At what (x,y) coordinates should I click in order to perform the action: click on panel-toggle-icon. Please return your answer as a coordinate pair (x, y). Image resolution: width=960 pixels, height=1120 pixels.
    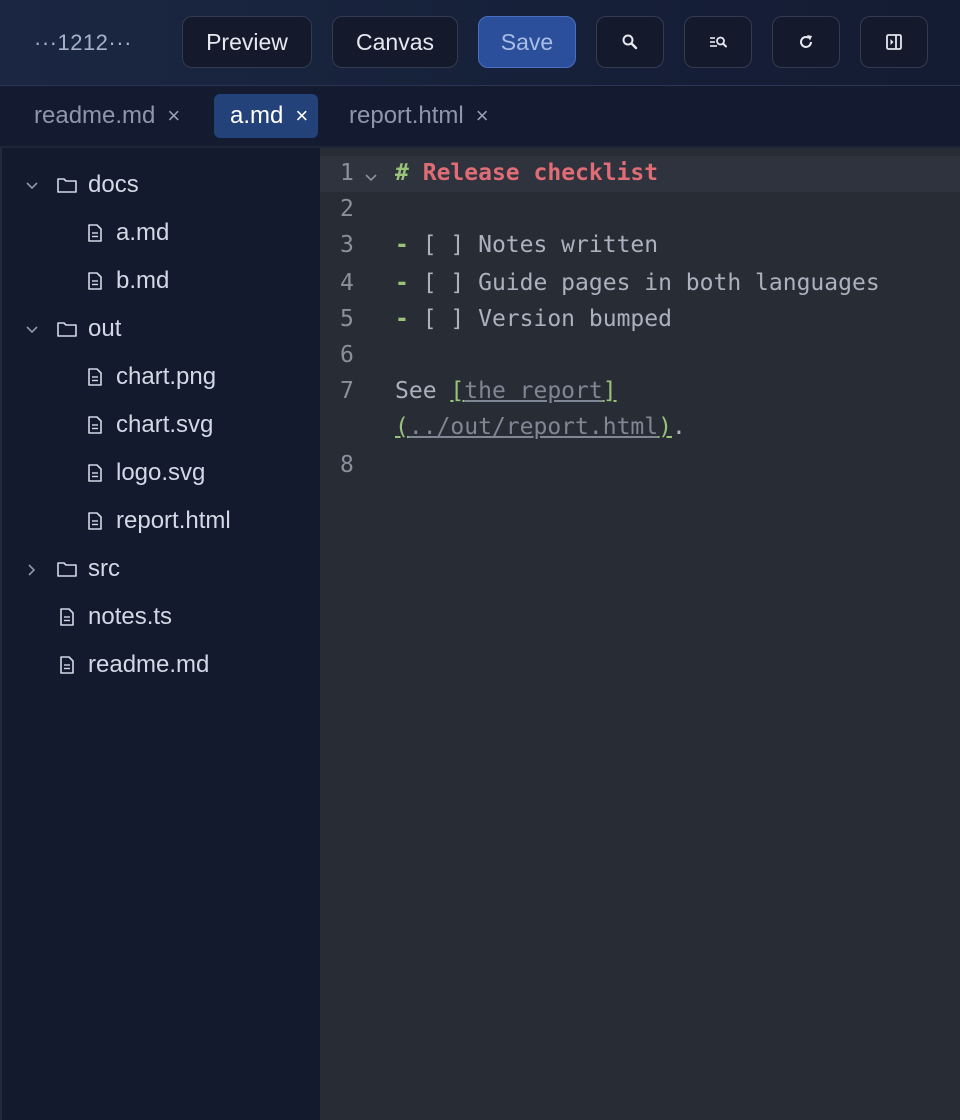
    Looking at the image, I should click on (894, 42).